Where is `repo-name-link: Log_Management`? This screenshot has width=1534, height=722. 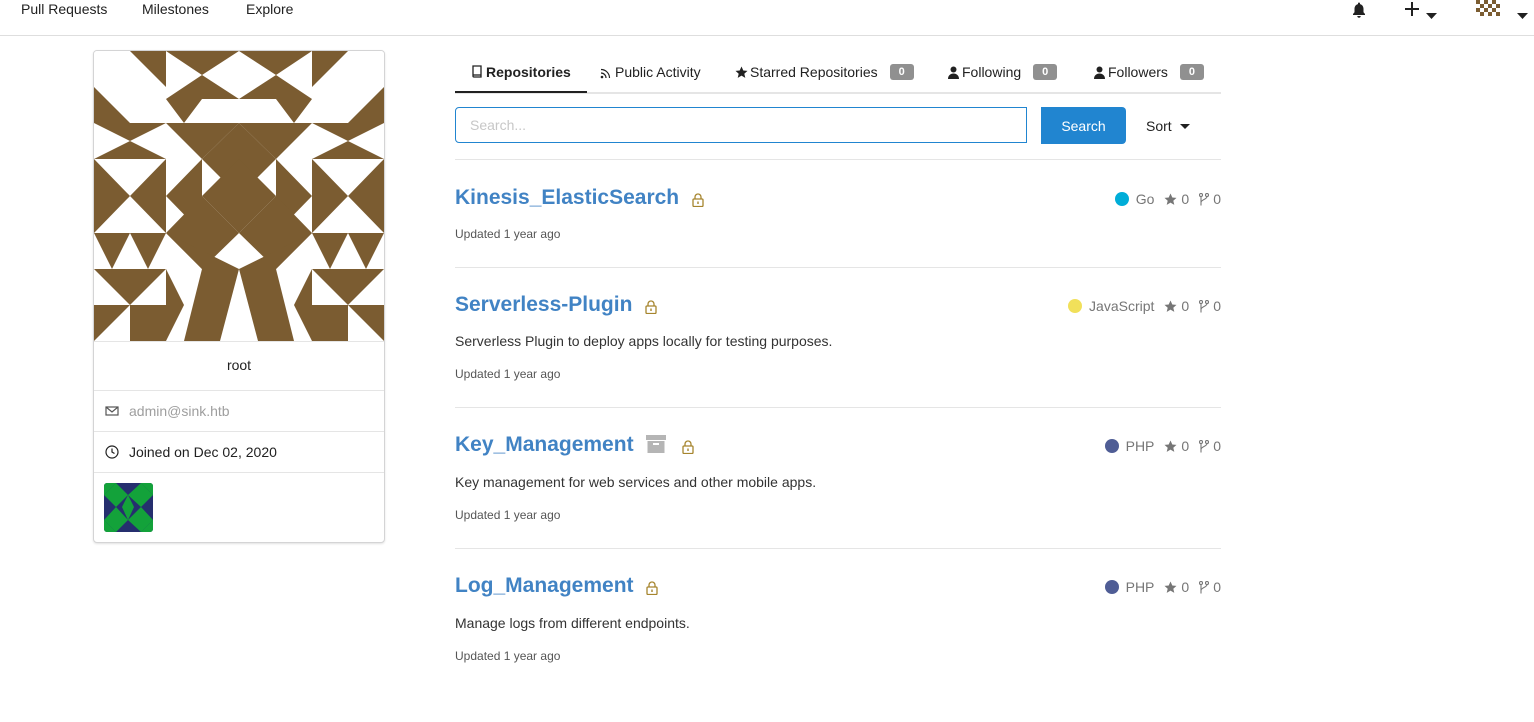
repo-name-link: Log_Management is located at coordinates (544, 586).